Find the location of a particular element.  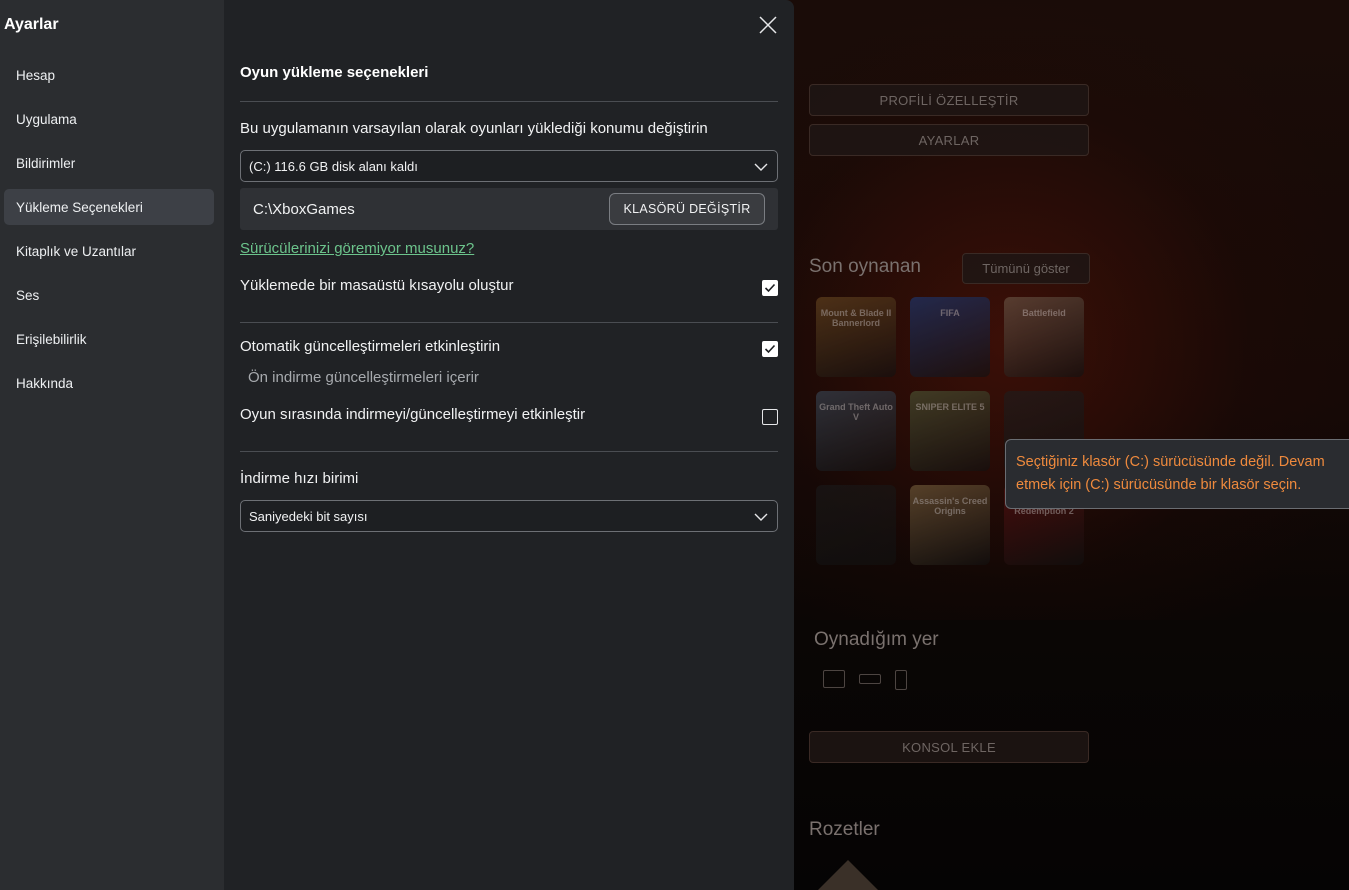

speed-unit-label: İndirme hızı birimi is located at coordinates (299, 478).